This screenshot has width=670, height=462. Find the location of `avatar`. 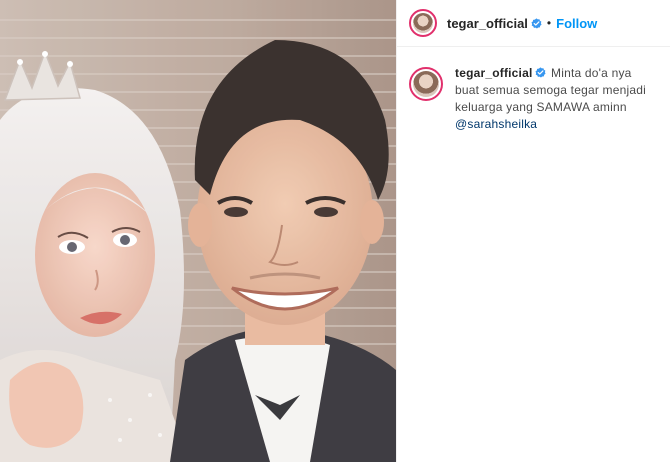

avatar is located at coordinates (423, 23).